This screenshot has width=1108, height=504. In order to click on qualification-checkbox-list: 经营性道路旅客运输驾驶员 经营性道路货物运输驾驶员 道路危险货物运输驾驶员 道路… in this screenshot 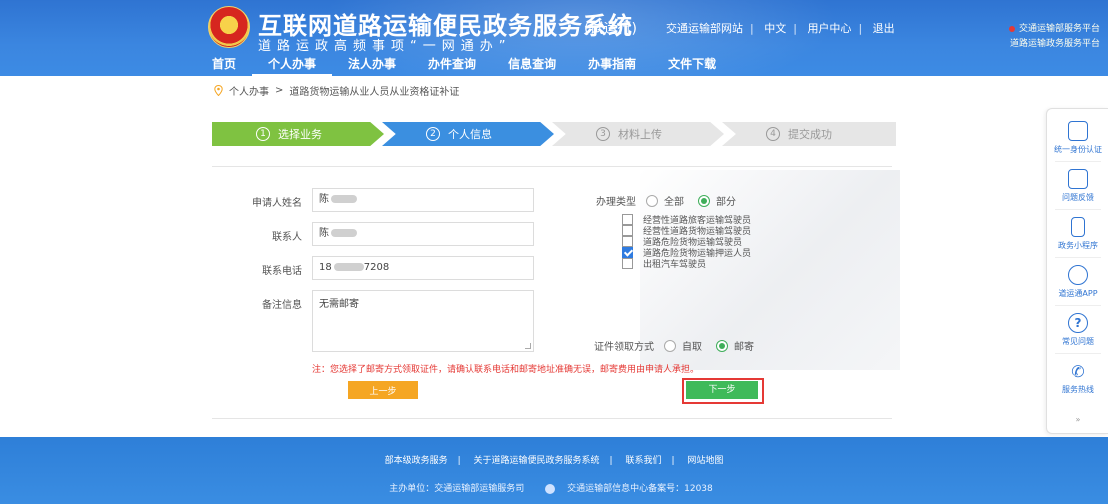, I will do `click(686, 242)`.